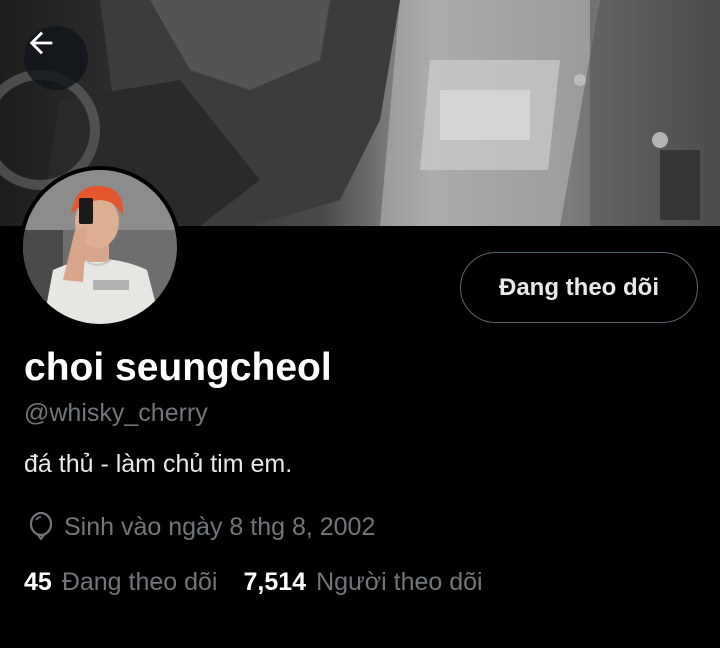  Describe the element at coordinates (139, 582) in the screenshot. I see `following-label: Đang theo dõi` at that location.